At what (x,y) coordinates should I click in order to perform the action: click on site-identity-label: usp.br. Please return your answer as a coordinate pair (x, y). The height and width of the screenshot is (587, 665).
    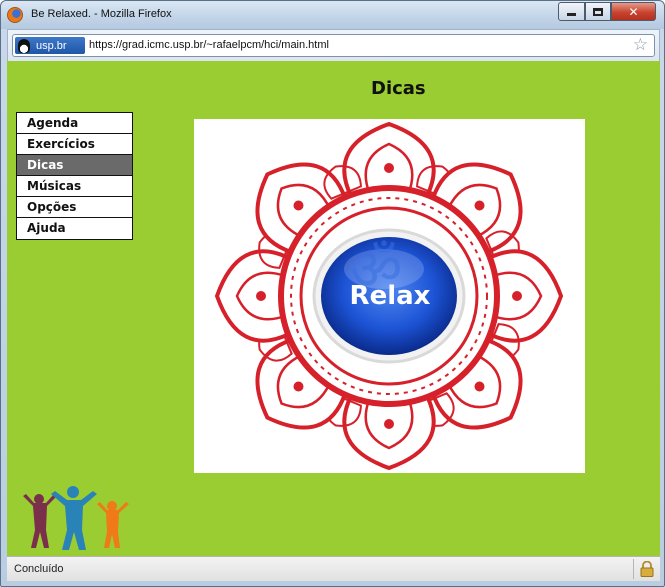
    Looking at the image, I should click on (51, 45).